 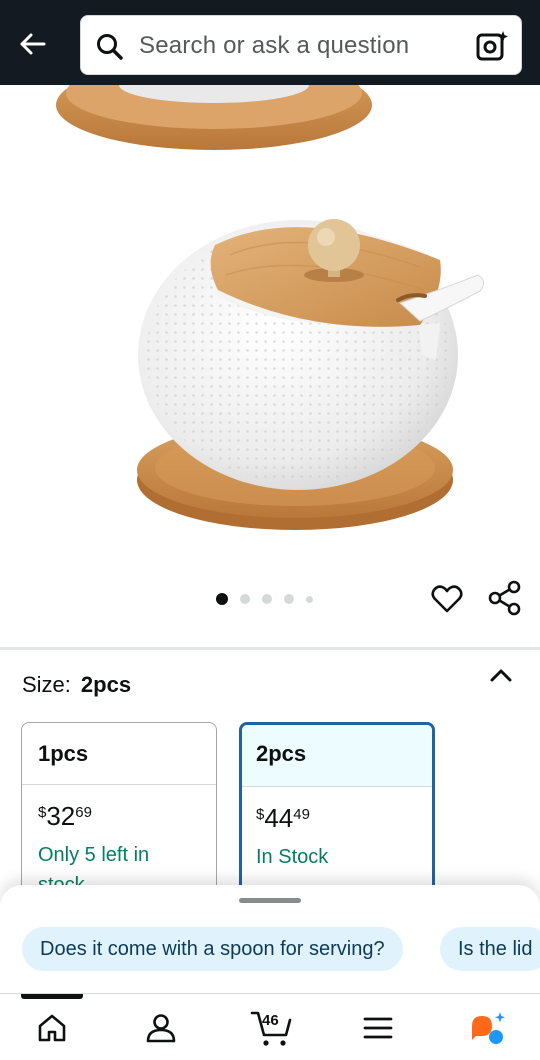 I want to click on size-option-price: $ 44 49, so click(x=337, y=810).